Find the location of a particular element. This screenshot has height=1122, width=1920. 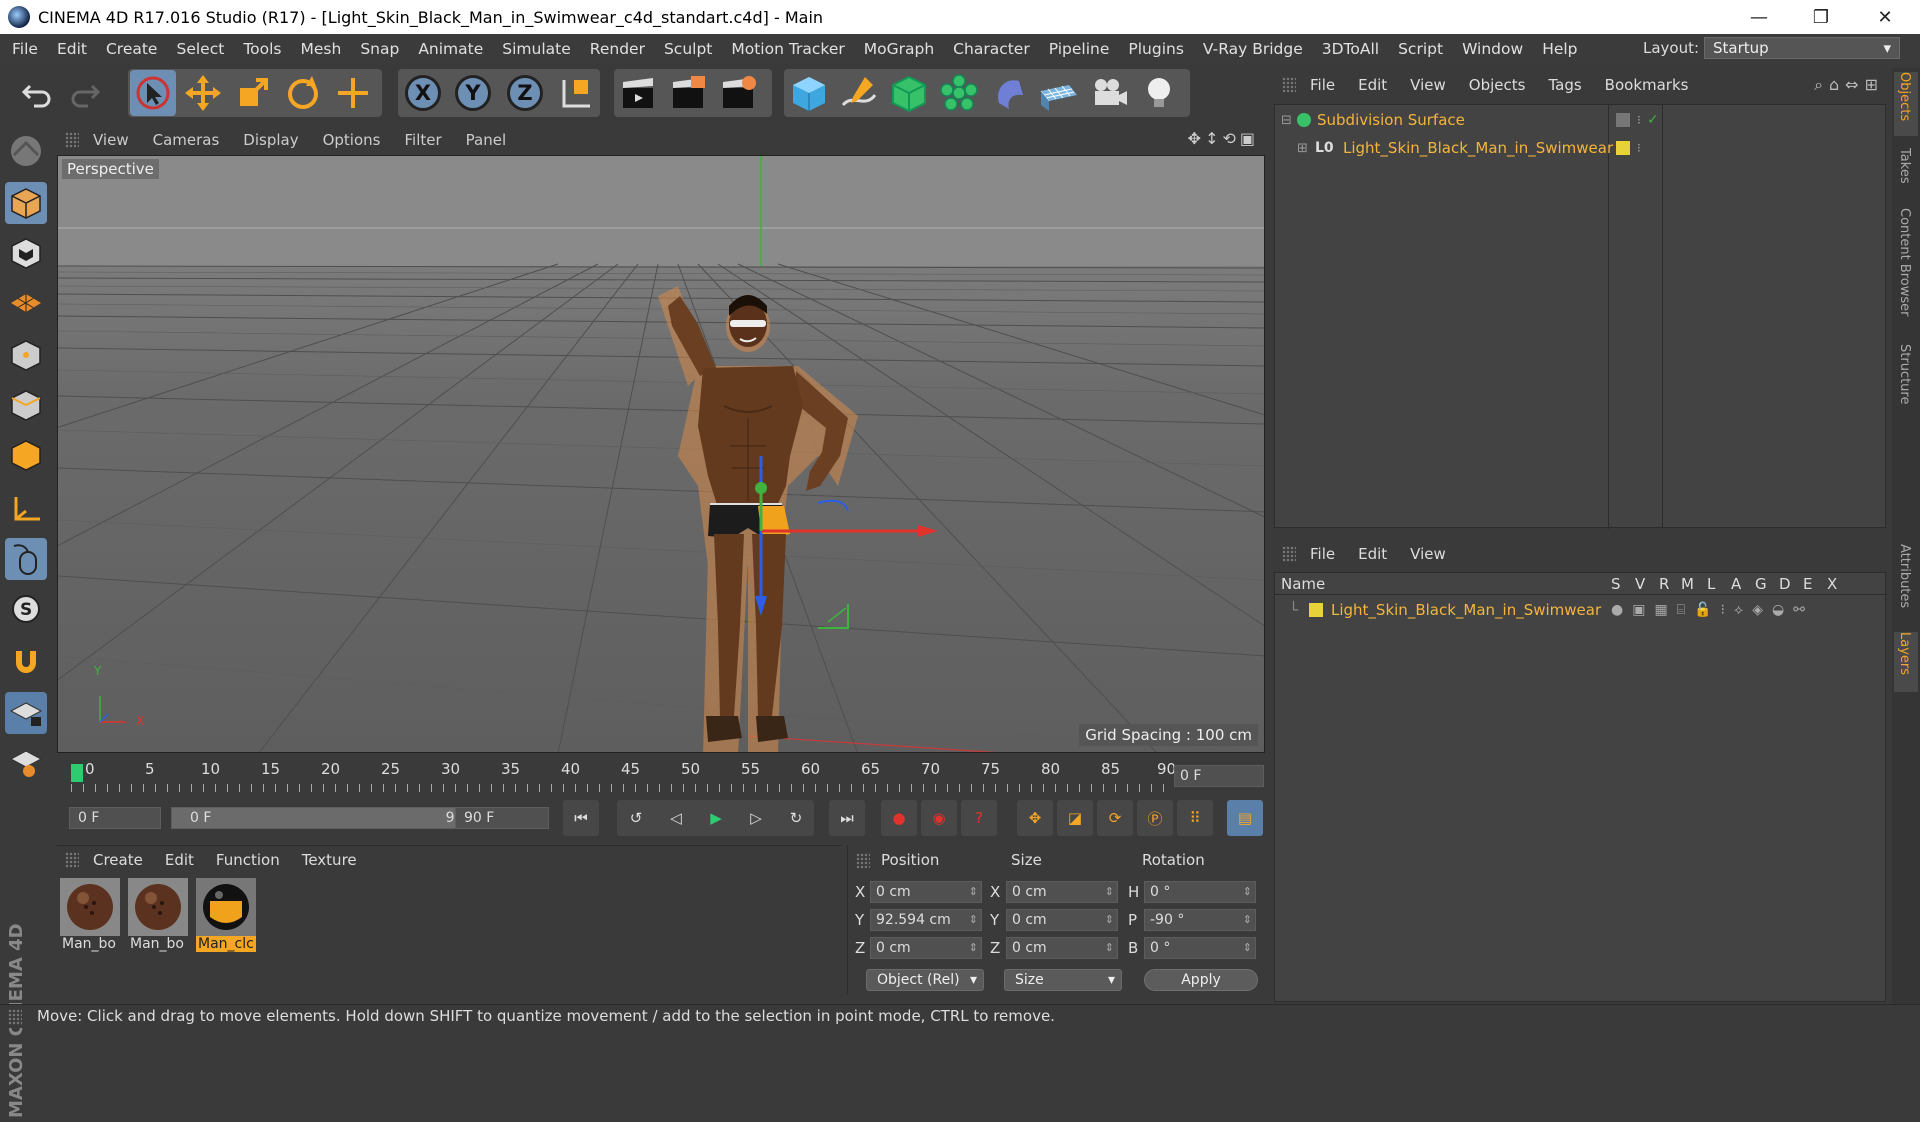

menu-simulate: Simulate is located at coordinates (536, 49).